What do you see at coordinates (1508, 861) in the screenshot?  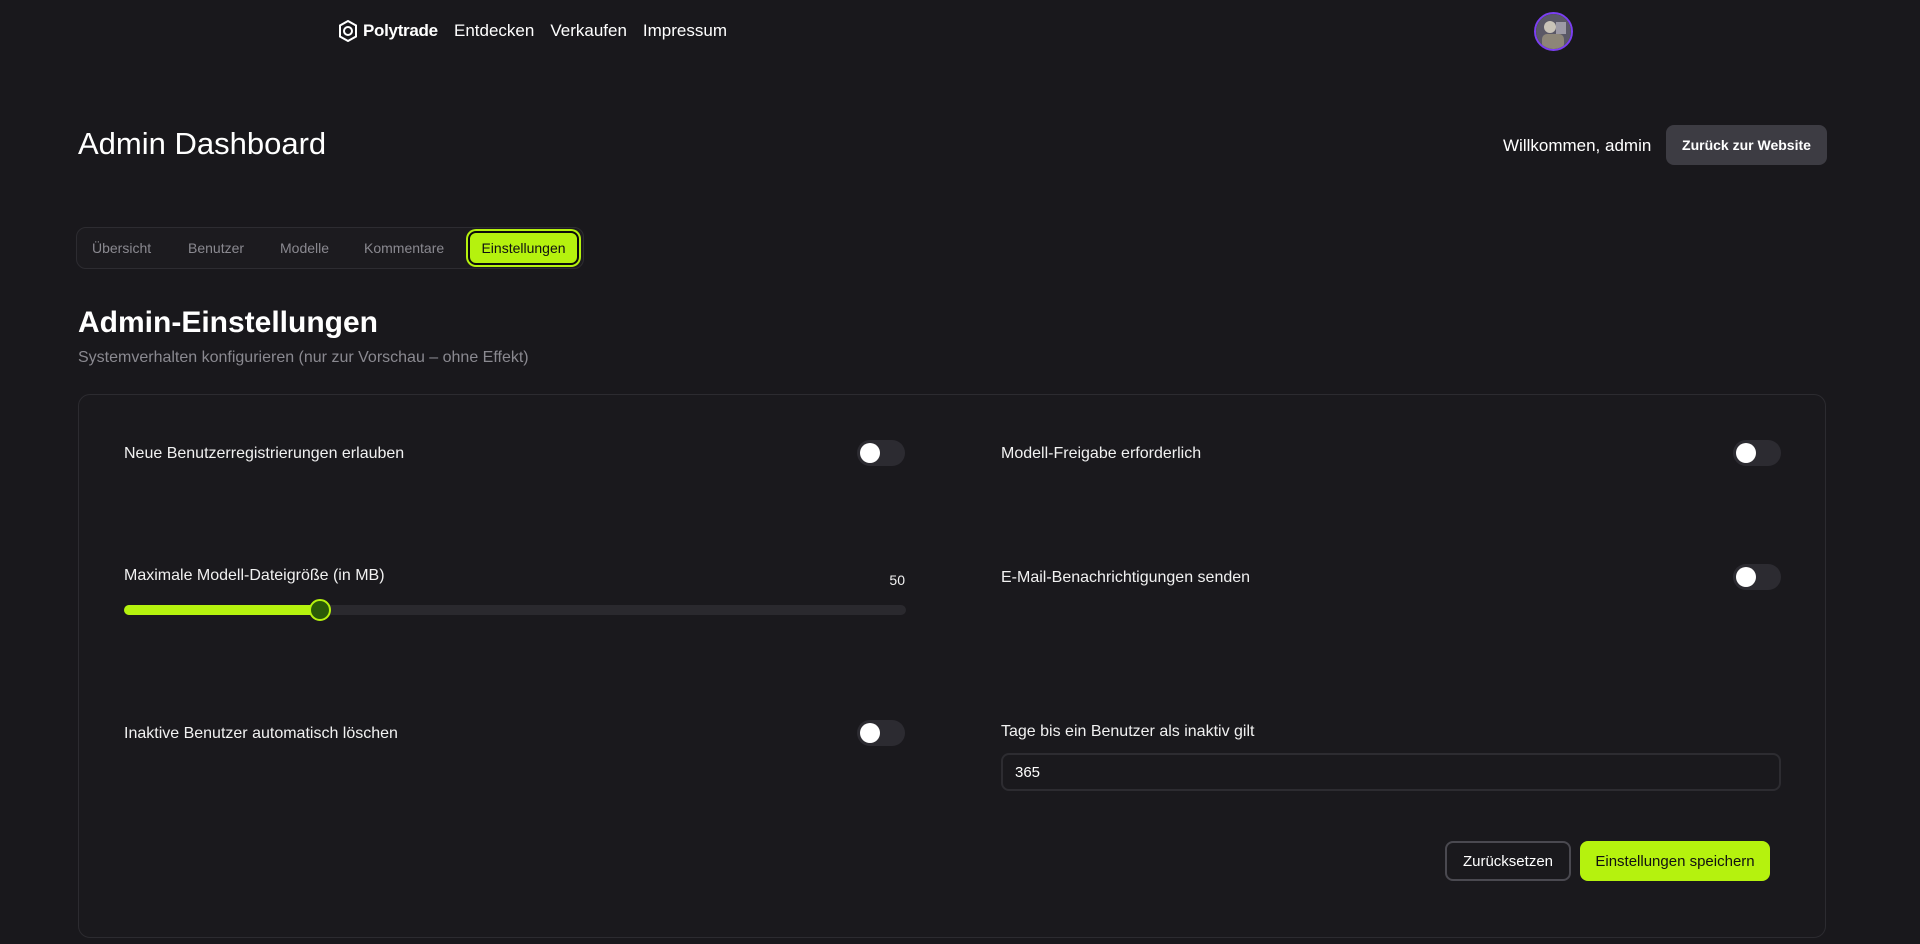 I see `reset-button: Zurücksetzen` at bounding box center [1508, 861].